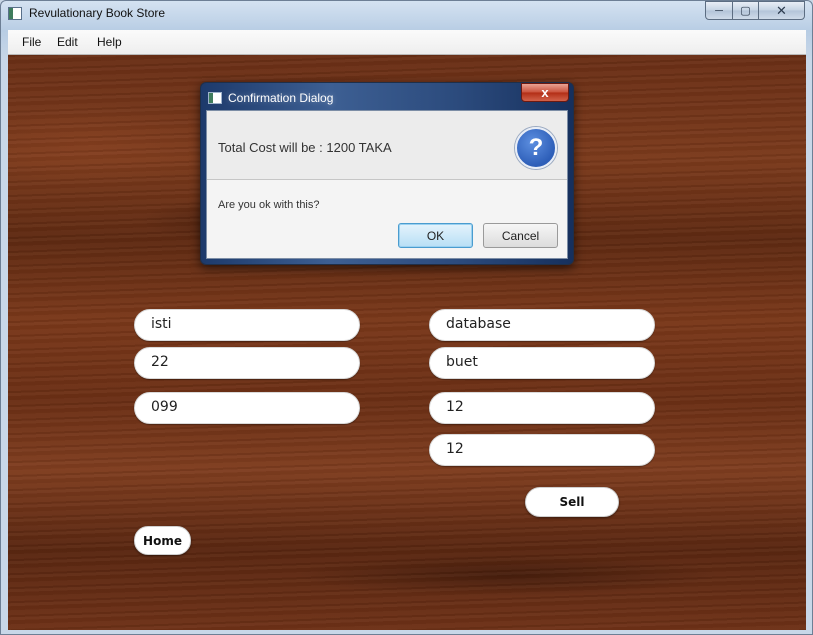  Describe the element at coordinates (247, 408) in the screenshot. I see `left-field-3: 099` at that location.